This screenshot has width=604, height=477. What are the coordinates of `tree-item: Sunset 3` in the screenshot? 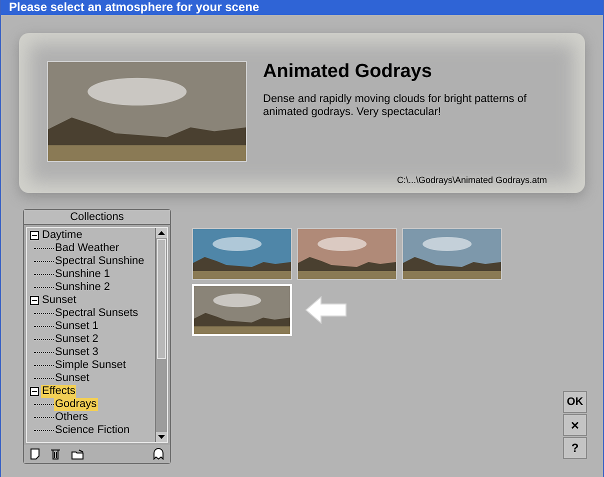 It's located at (77, 352).